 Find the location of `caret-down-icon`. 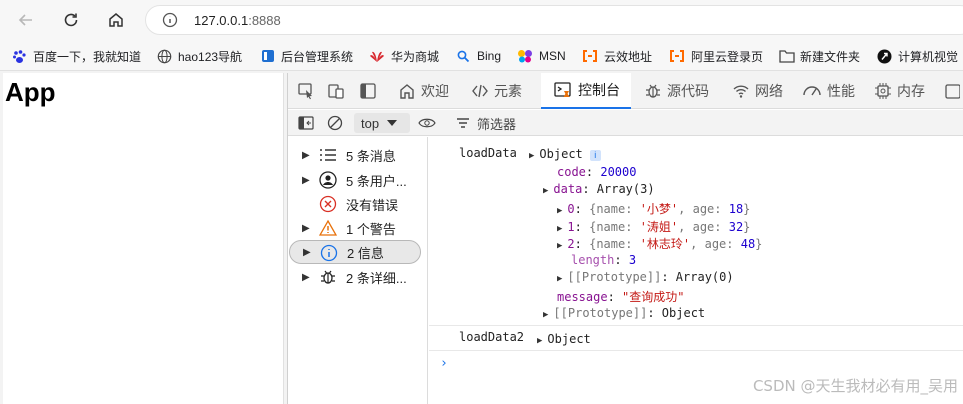

caret-down-icon is located at coordinates (392, 123).